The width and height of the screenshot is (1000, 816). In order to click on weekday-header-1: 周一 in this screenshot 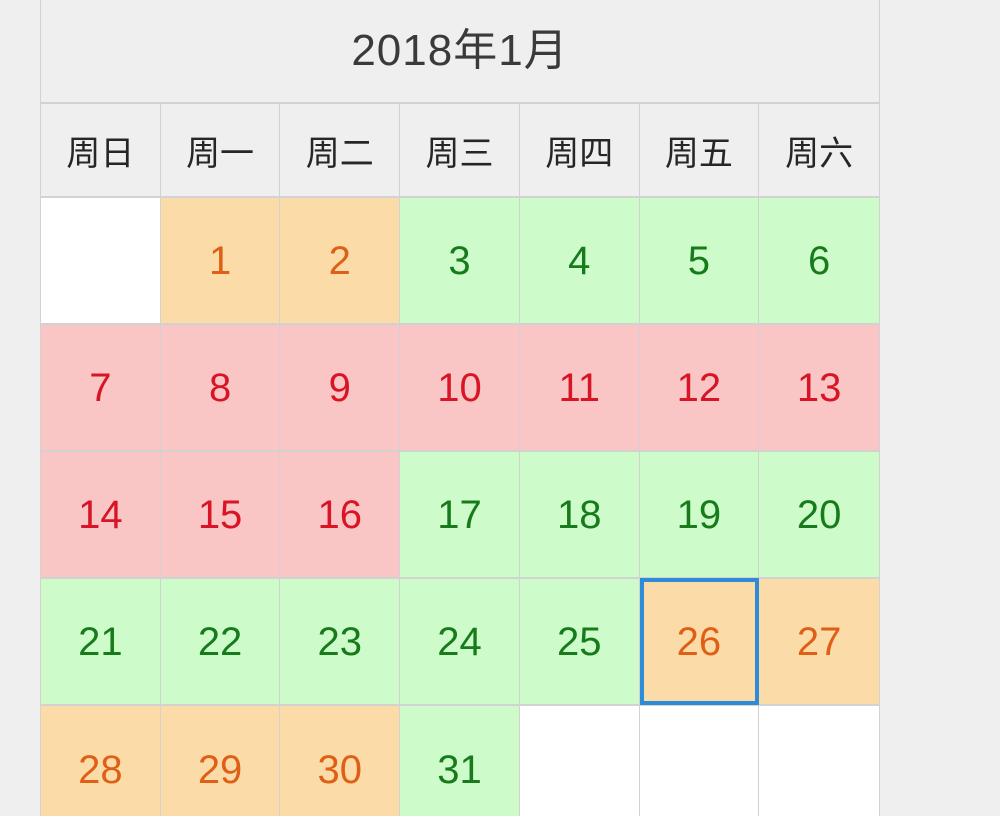, I will do `click(220, 150)`.